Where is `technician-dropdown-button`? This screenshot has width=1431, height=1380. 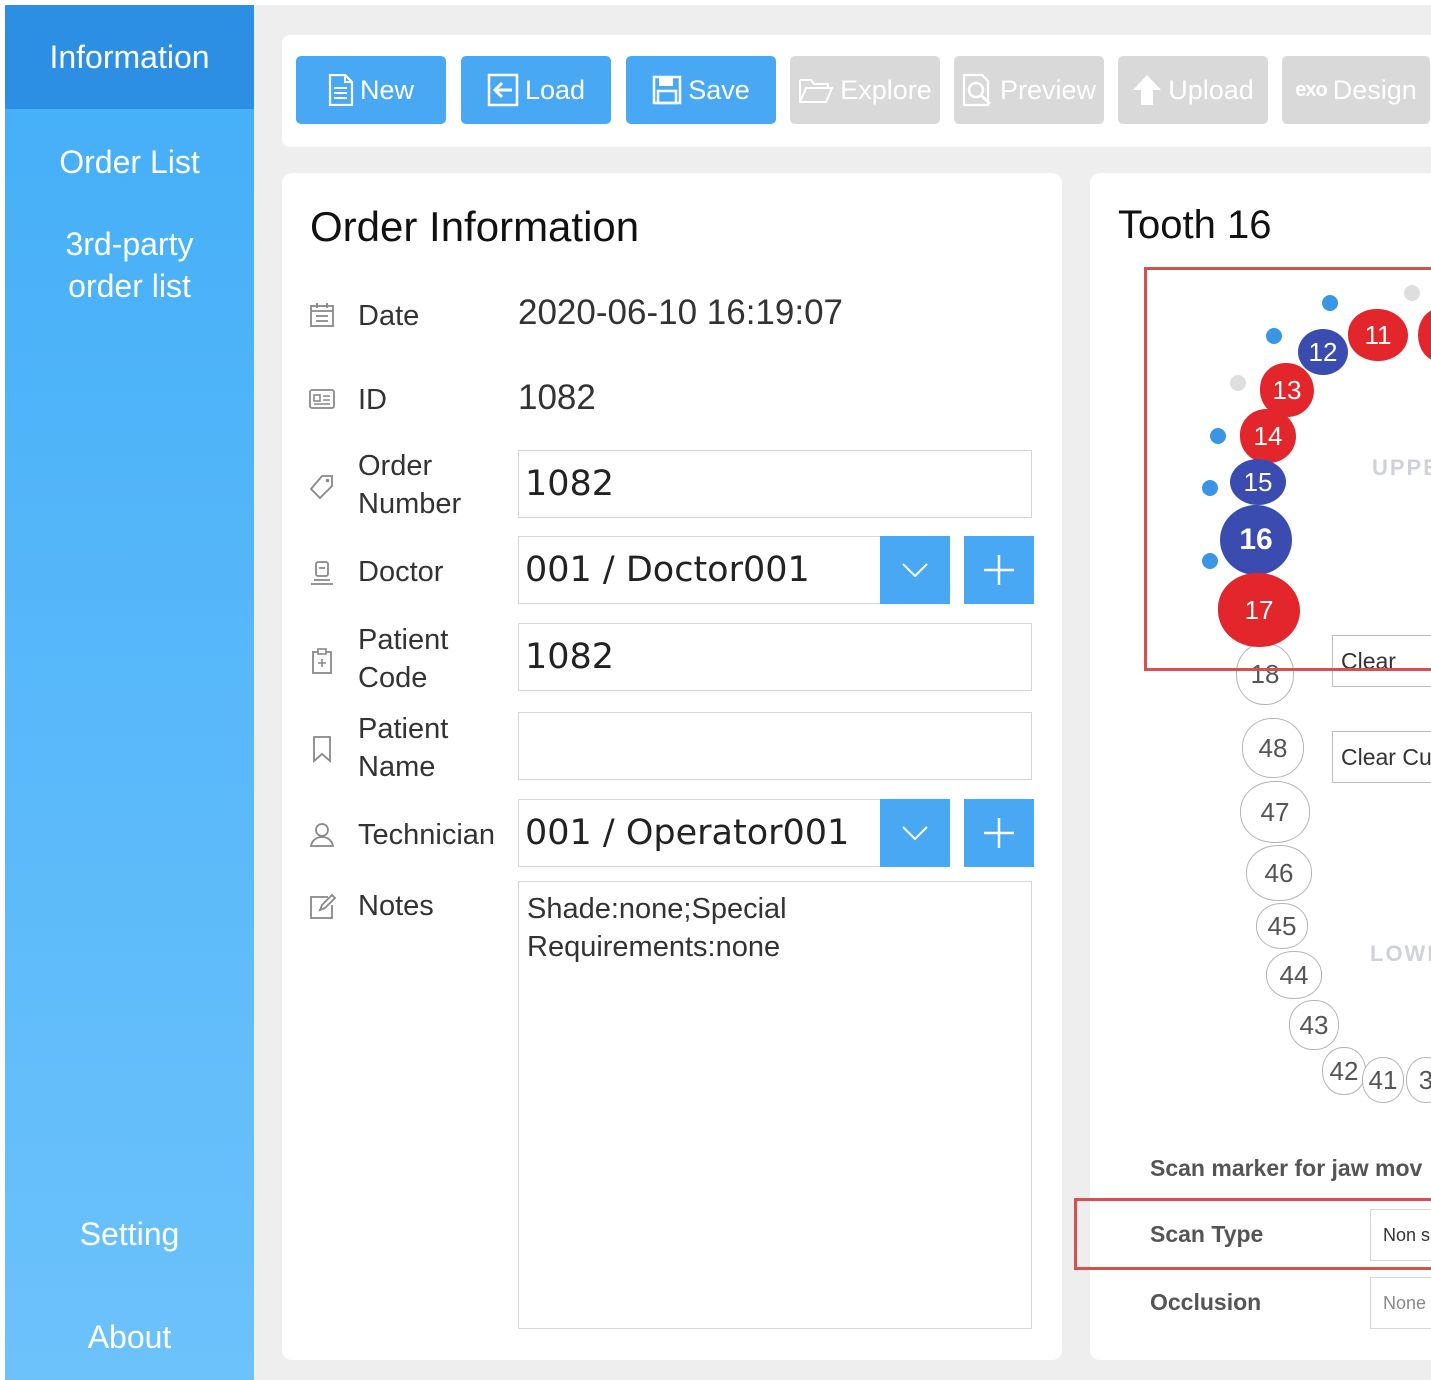 technician-dropdown-button is located at coordinates (915, 833).